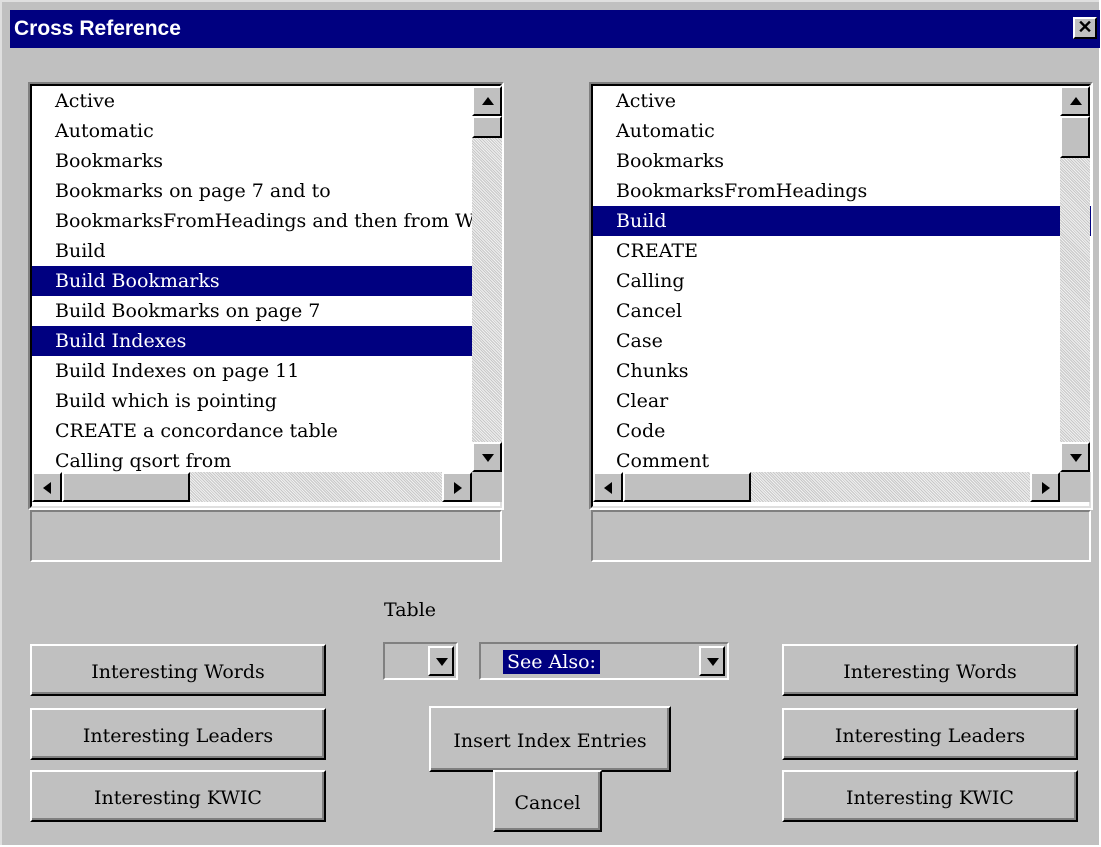  Describe the element at coordinates (555, 29) in the screenshot. I see `title-bar: Cross Reference ✕` at that location.